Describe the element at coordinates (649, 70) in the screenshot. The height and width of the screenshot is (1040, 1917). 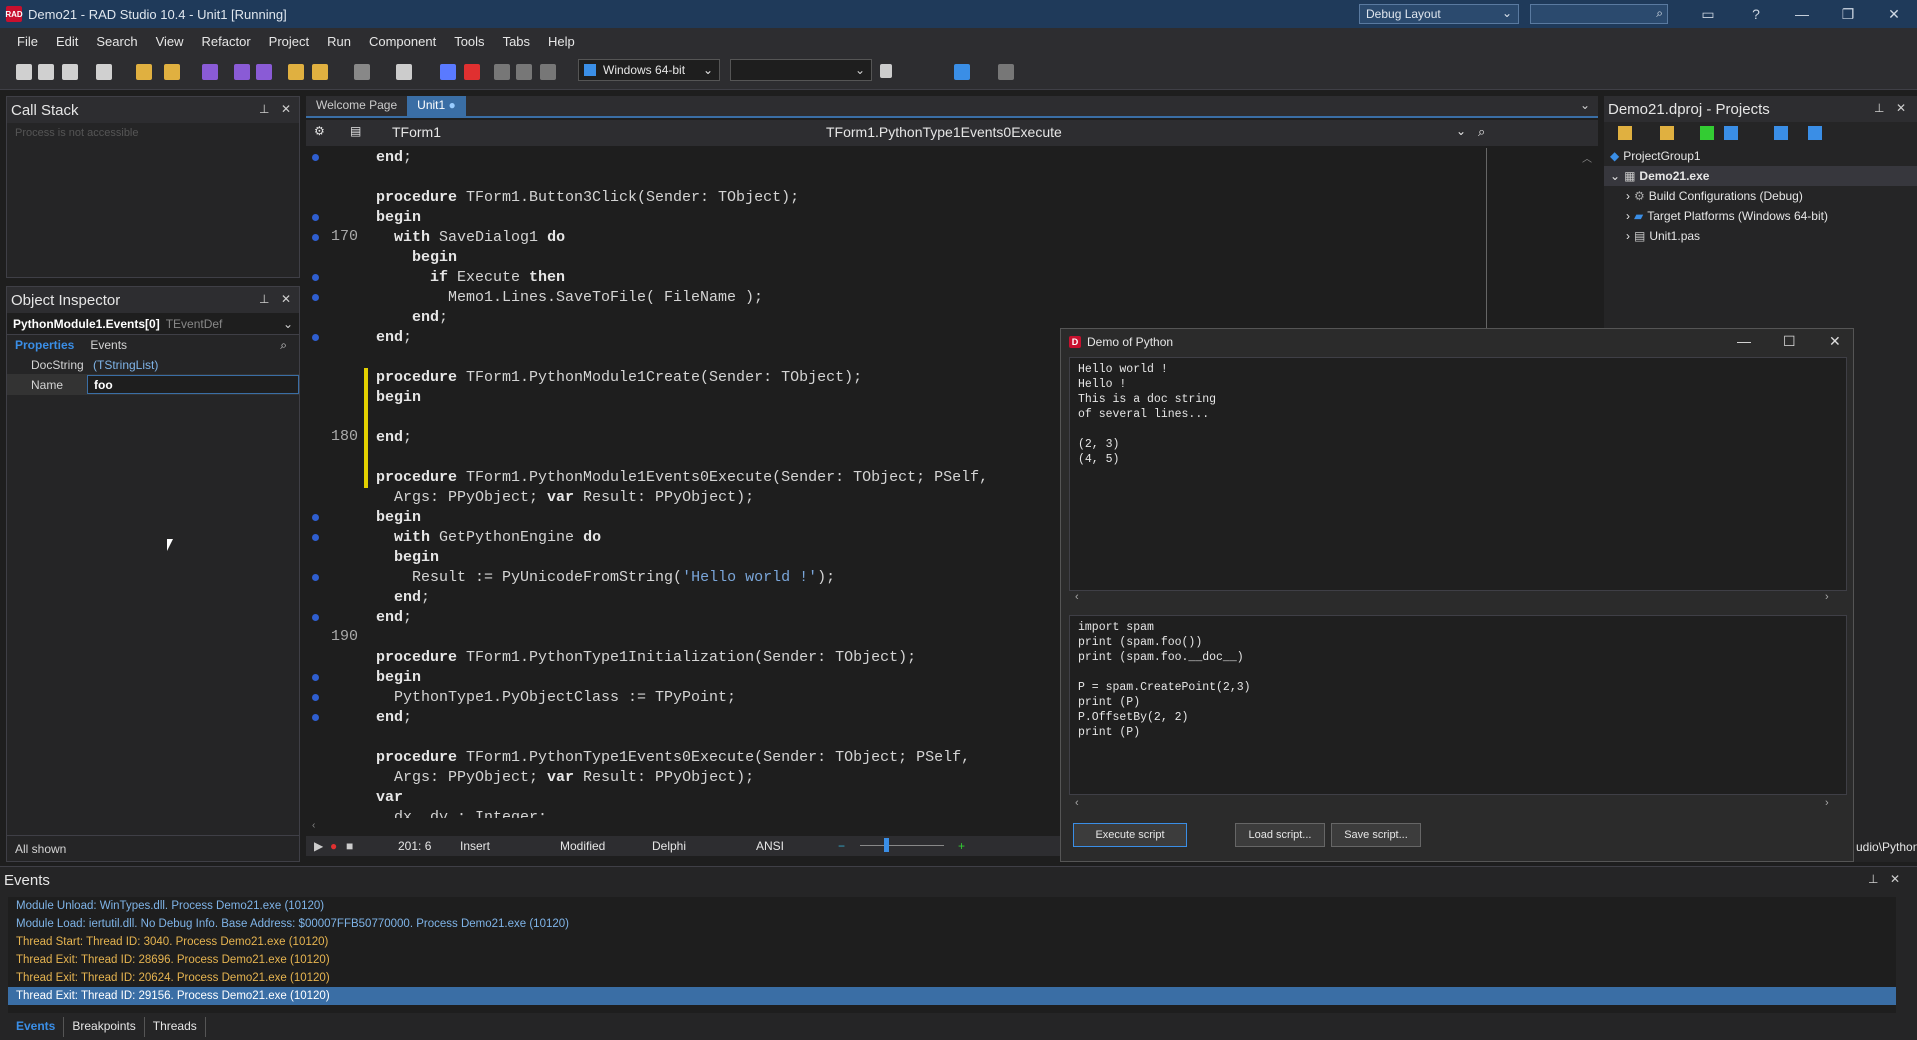
I see `platform-select: Windows 64-bit ⌄` at that location.